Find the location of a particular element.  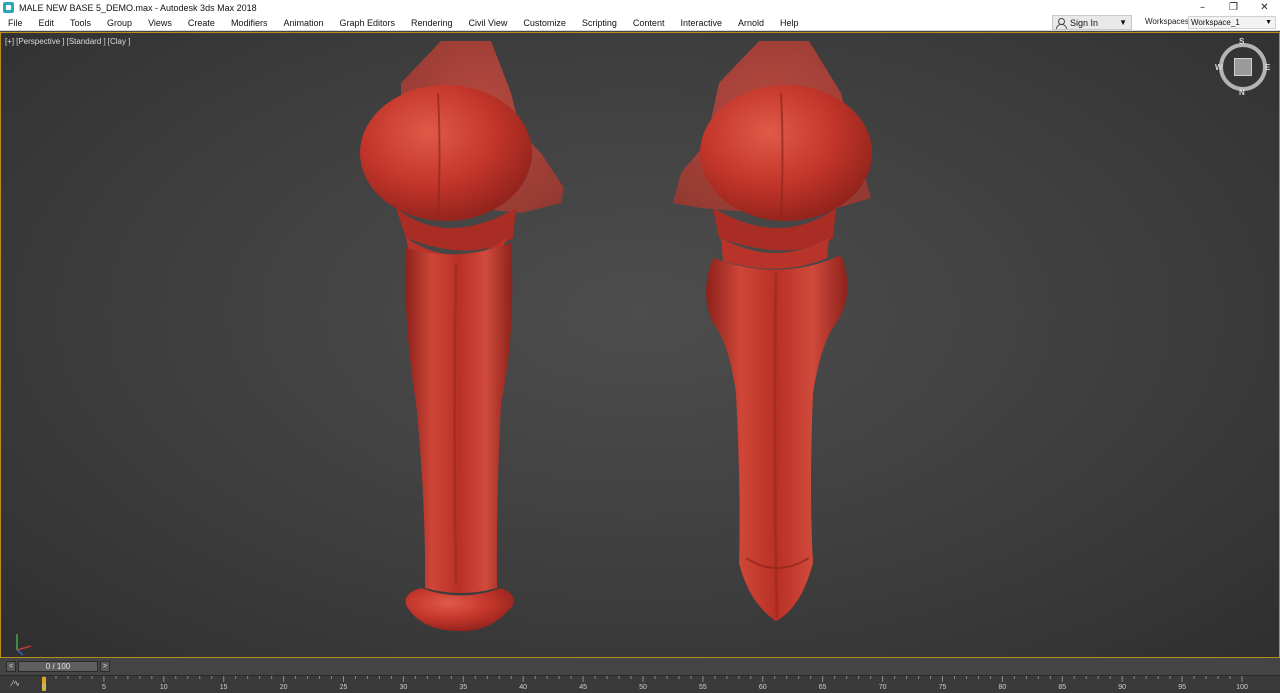

compass-label-top: S is located at coordinates (1242, 41).